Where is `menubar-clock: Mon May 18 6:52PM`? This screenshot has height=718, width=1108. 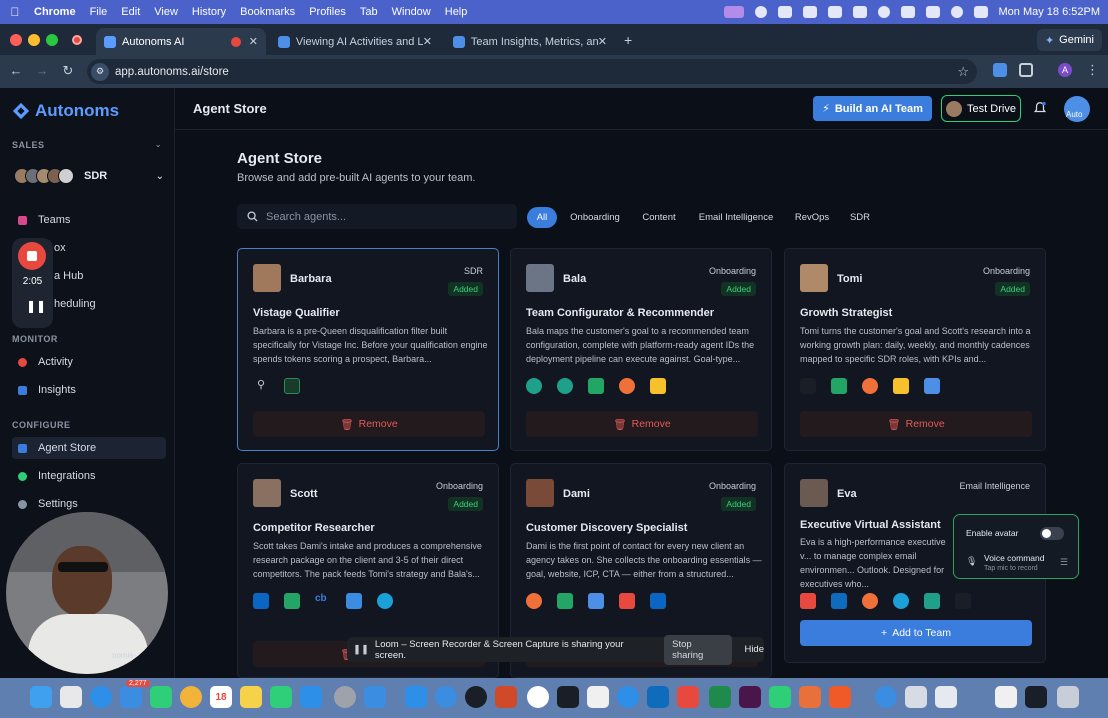 menubar-clock: Mon May 18 6:52PM is located at coordinates (1050, 12).